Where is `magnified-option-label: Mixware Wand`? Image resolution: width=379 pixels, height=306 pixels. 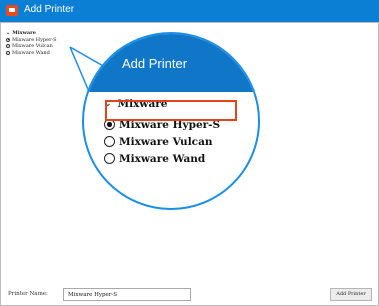
magnified-option-label: Mixware Wand is located at coordinates (162, 158).